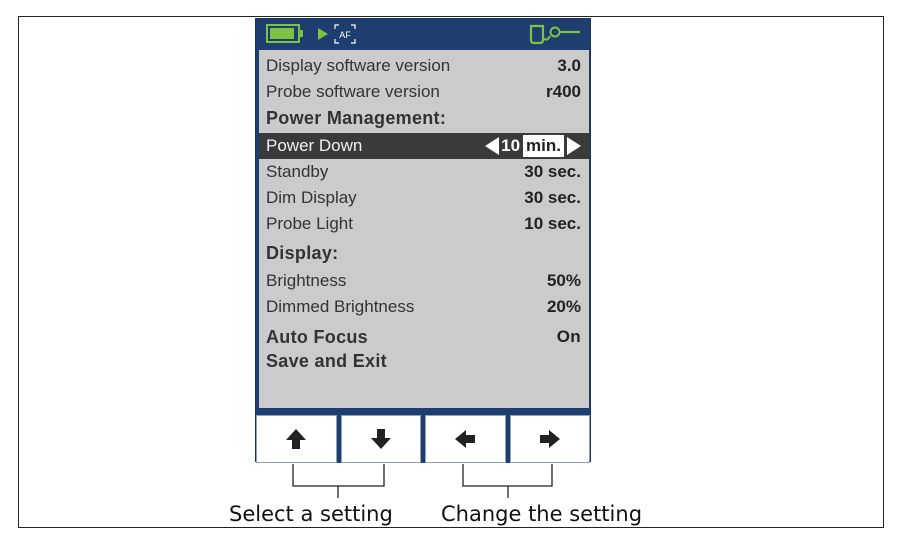 This screenshot has width=902, height=545. What do you see at coordinates (311, 514) in the screenshot?
I see `select-setting-caption: Select a setting` at bounding box center [311, 514].